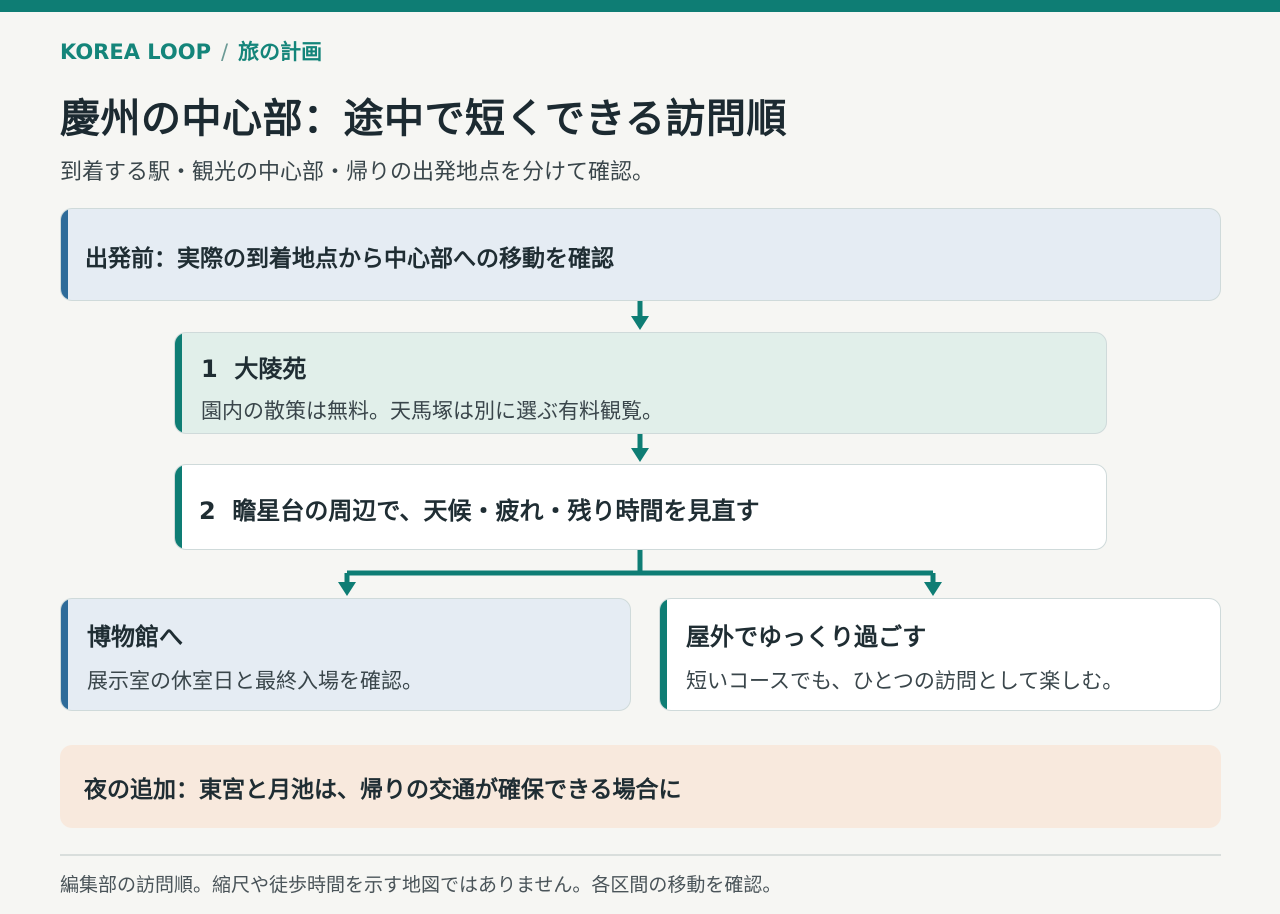 The width and height of the screenshot is (1280, 914). Describe the element at coordinates (349, 259) in the screenshot. I see `pre-departure-text: 出発前：実際の到着地点から中心部への移動を確認` at that location.